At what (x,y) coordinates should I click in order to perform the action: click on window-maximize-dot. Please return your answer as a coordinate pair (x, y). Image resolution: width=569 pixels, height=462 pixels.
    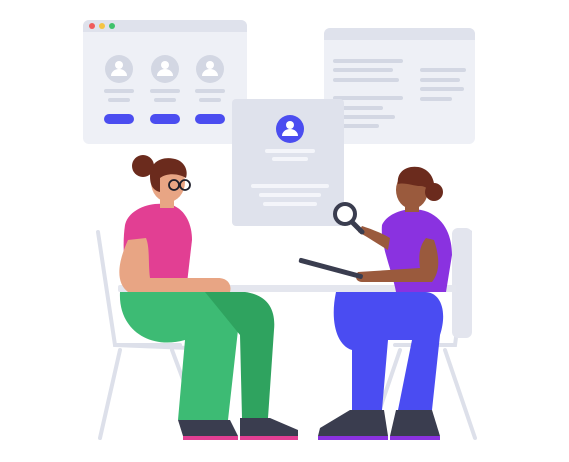
    Looking at the image, I should click on (112, 26).